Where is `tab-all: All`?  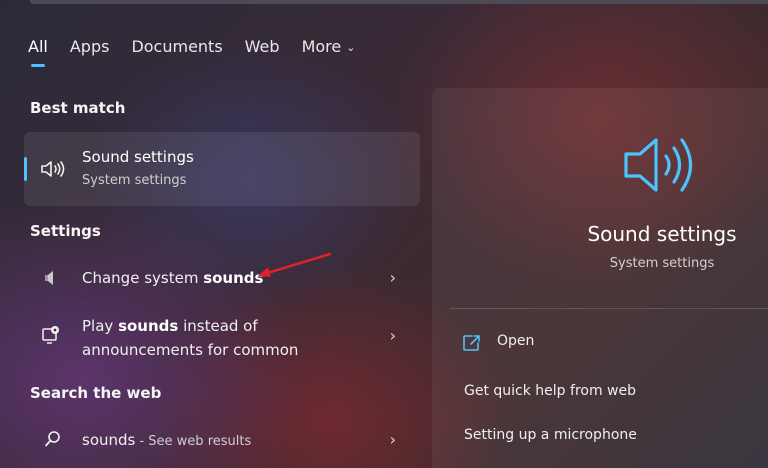 tab-all: All is located at coordinates (38, 52).